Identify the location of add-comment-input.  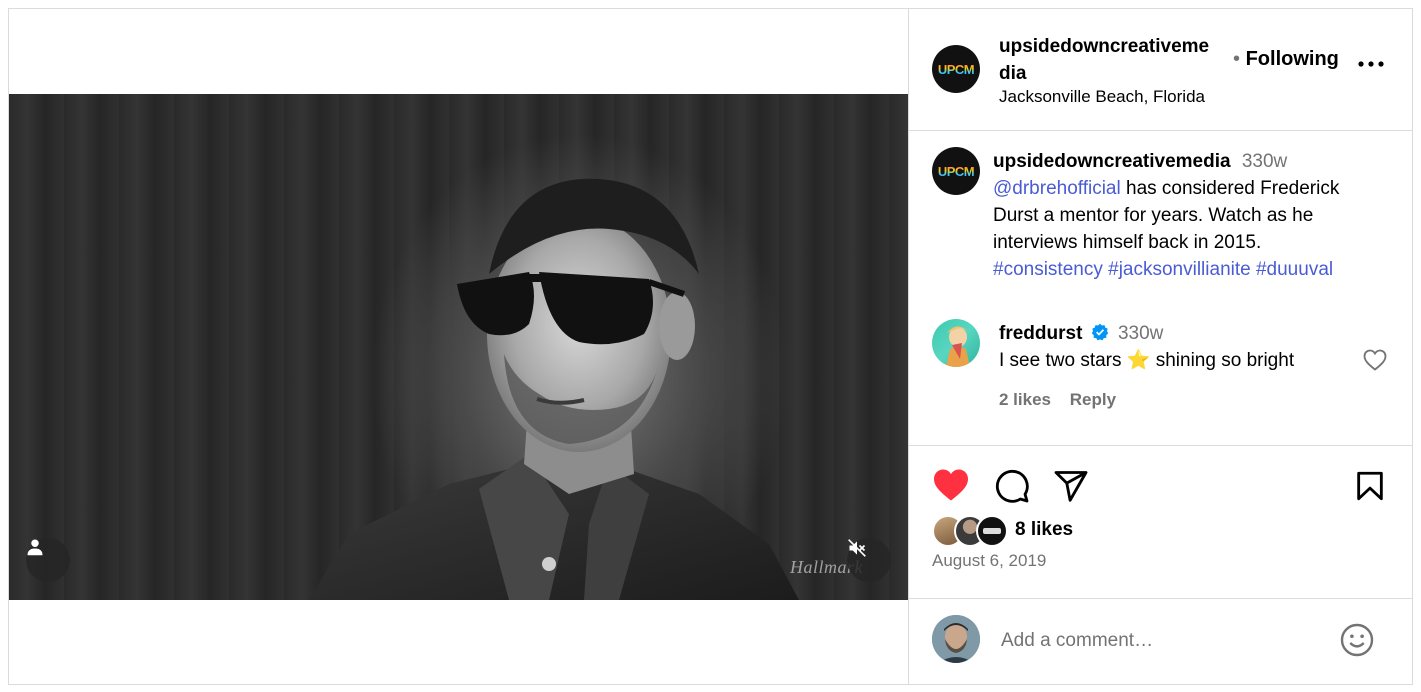
(1161, 641).